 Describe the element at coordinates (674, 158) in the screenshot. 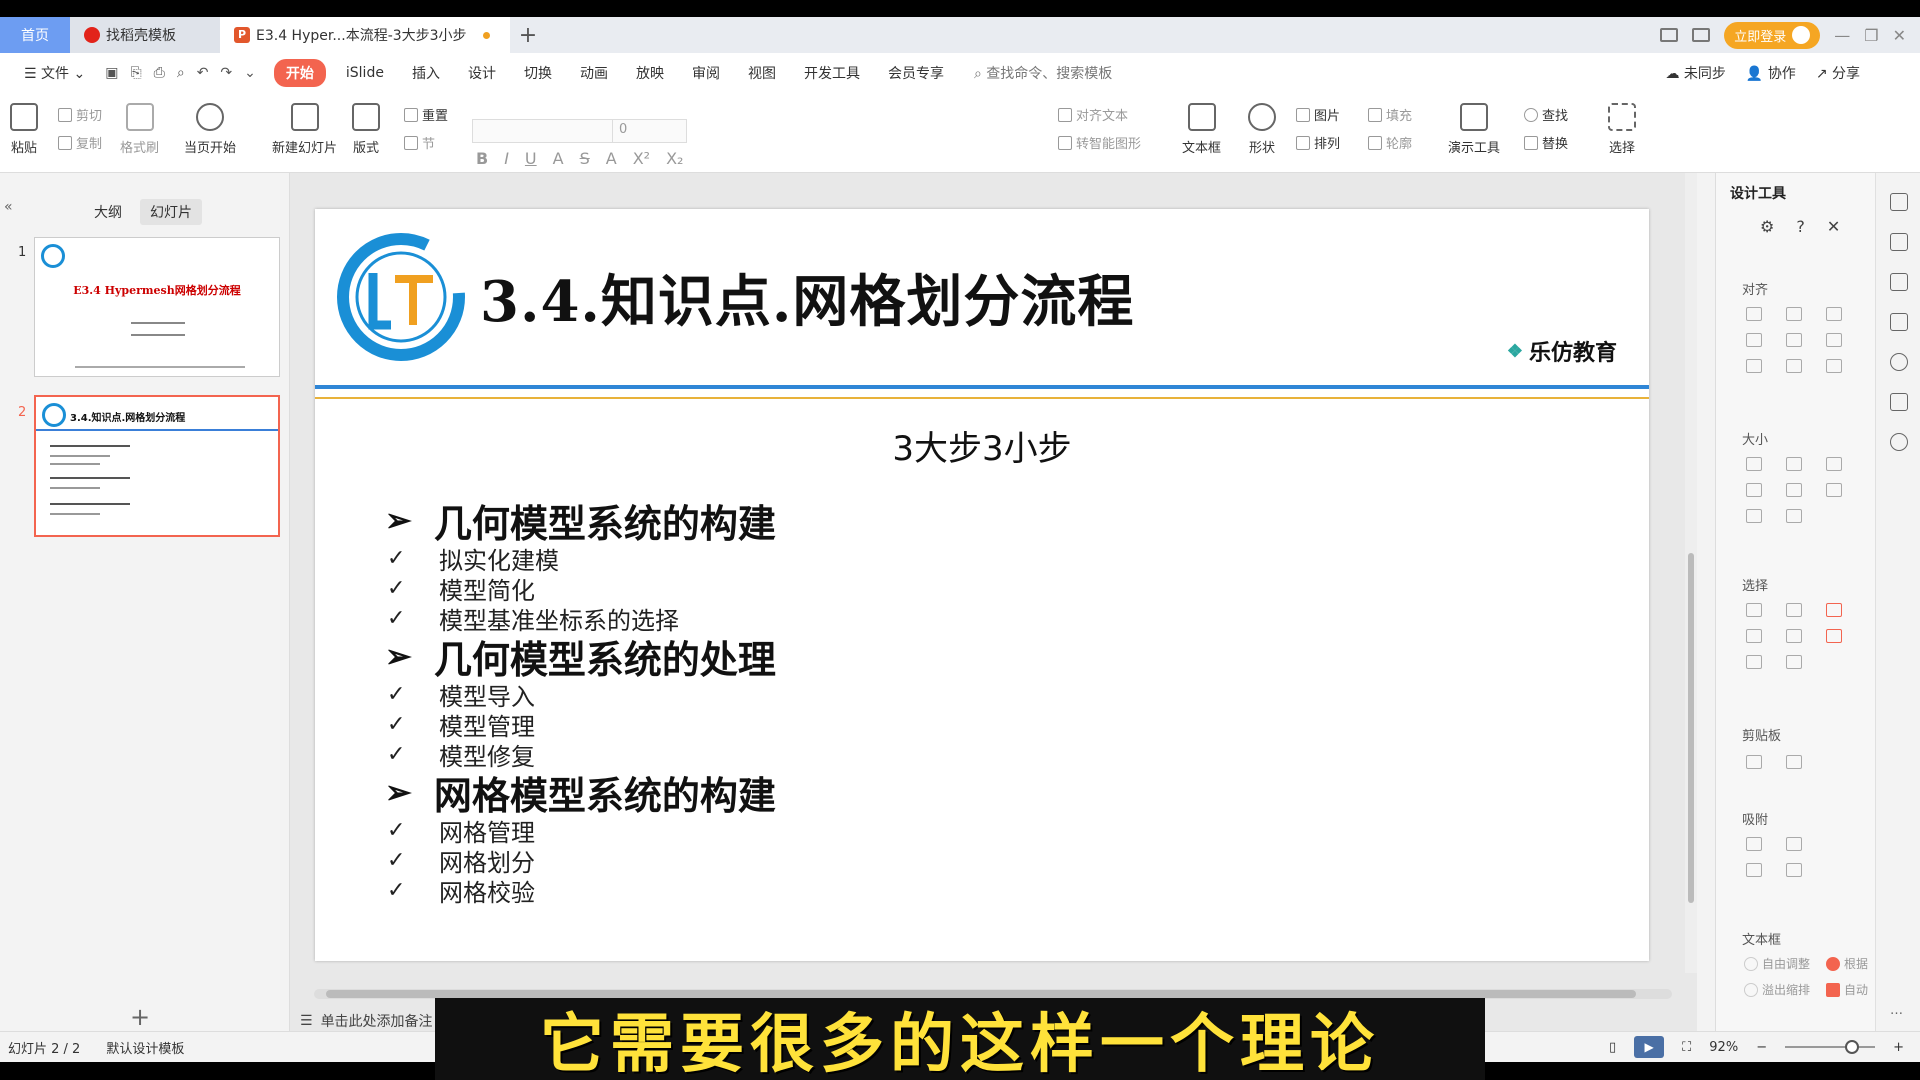

I see `subscript-icon: X₂` at that location.